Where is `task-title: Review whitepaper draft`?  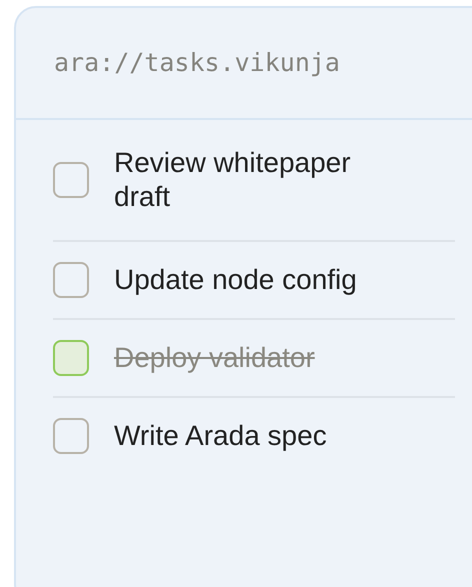
task-title: Review whitepaper draft is located at coordinates (233, 180).